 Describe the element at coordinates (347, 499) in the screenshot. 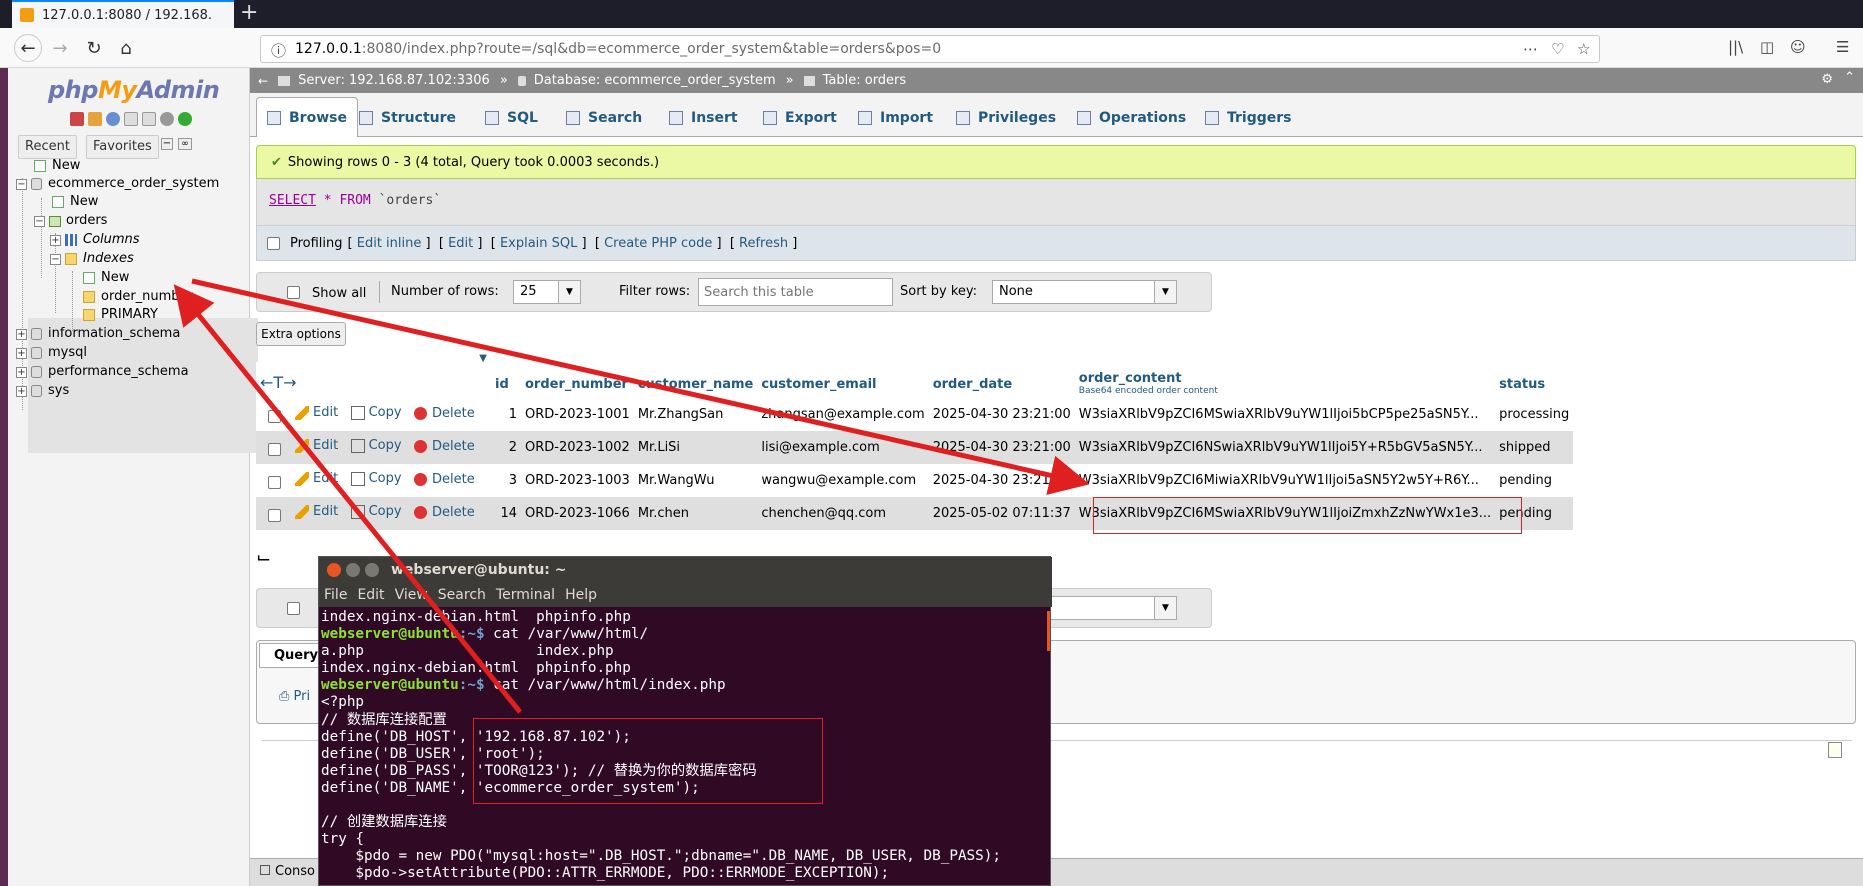

I see `arrow-to-columns` at that location.